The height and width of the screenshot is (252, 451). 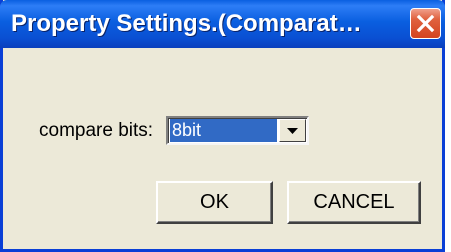 I want to click on ok-button: OK, so click(x=214, y=202).